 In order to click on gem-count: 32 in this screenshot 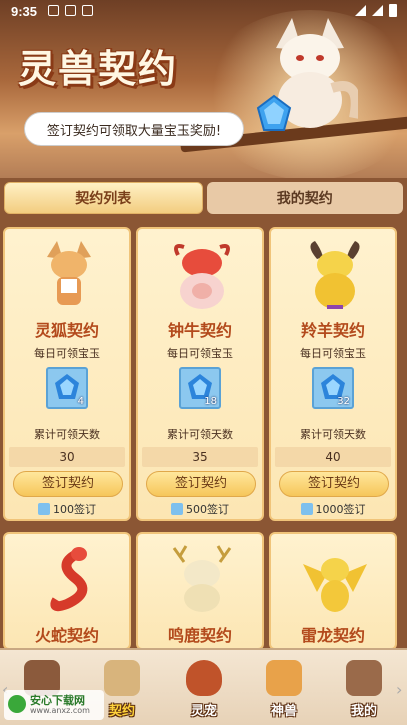, I will do `click(343, 401)`.